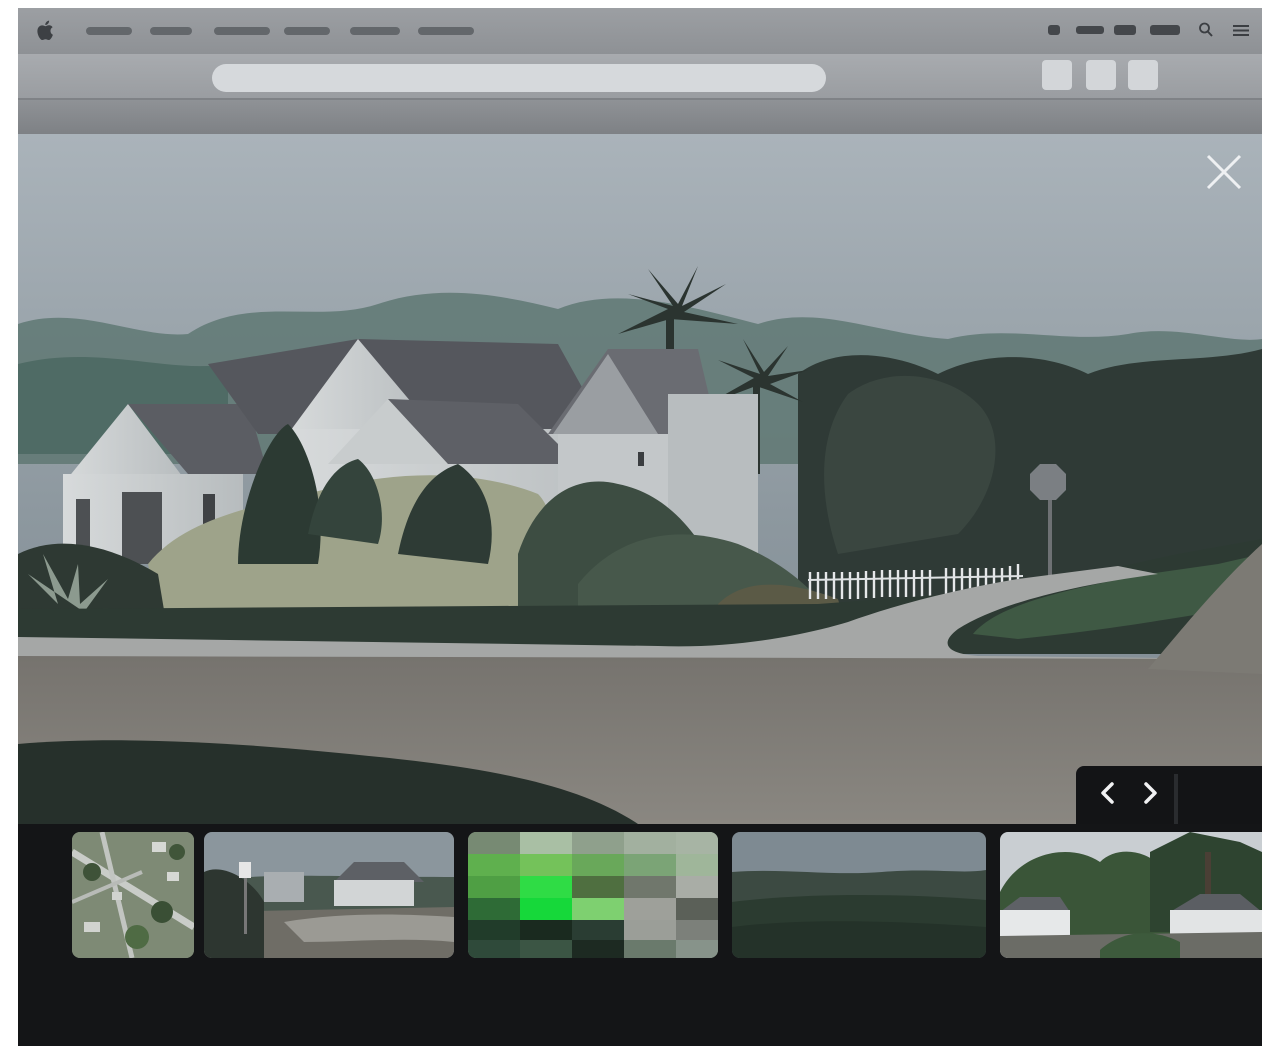 The width and height of the screenshot is (1274, 1050). Describe the element at coordinates (859, 895) in the screenshot. I see `thumbnail-open-field` at that location.